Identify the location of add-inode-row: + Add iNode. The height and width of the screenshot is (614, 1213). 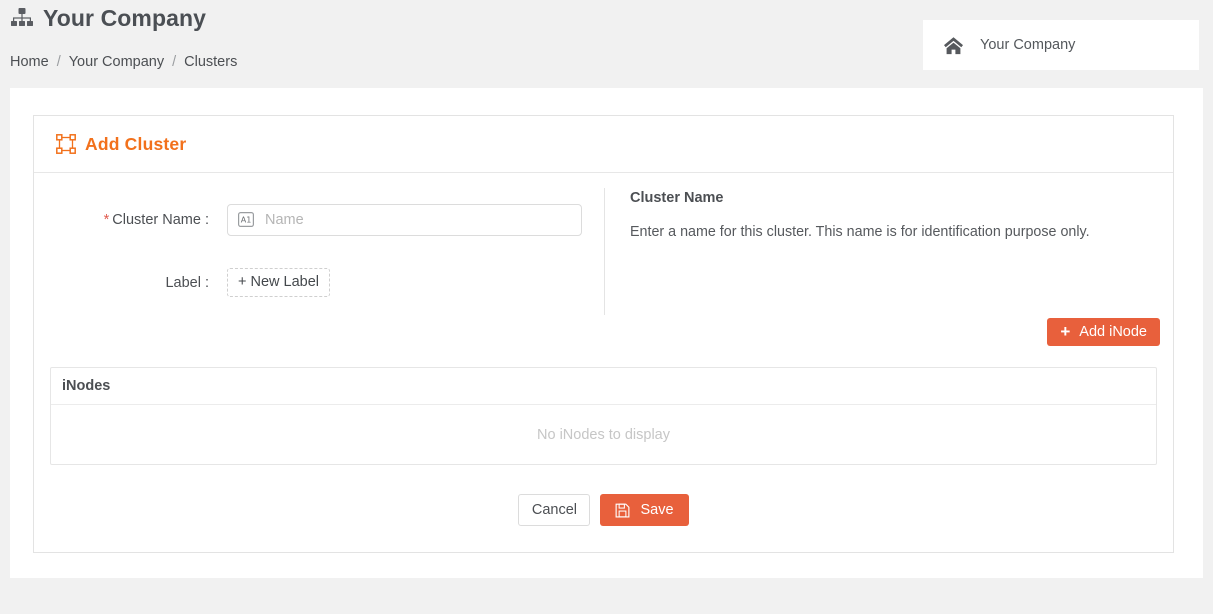
(603, 338).